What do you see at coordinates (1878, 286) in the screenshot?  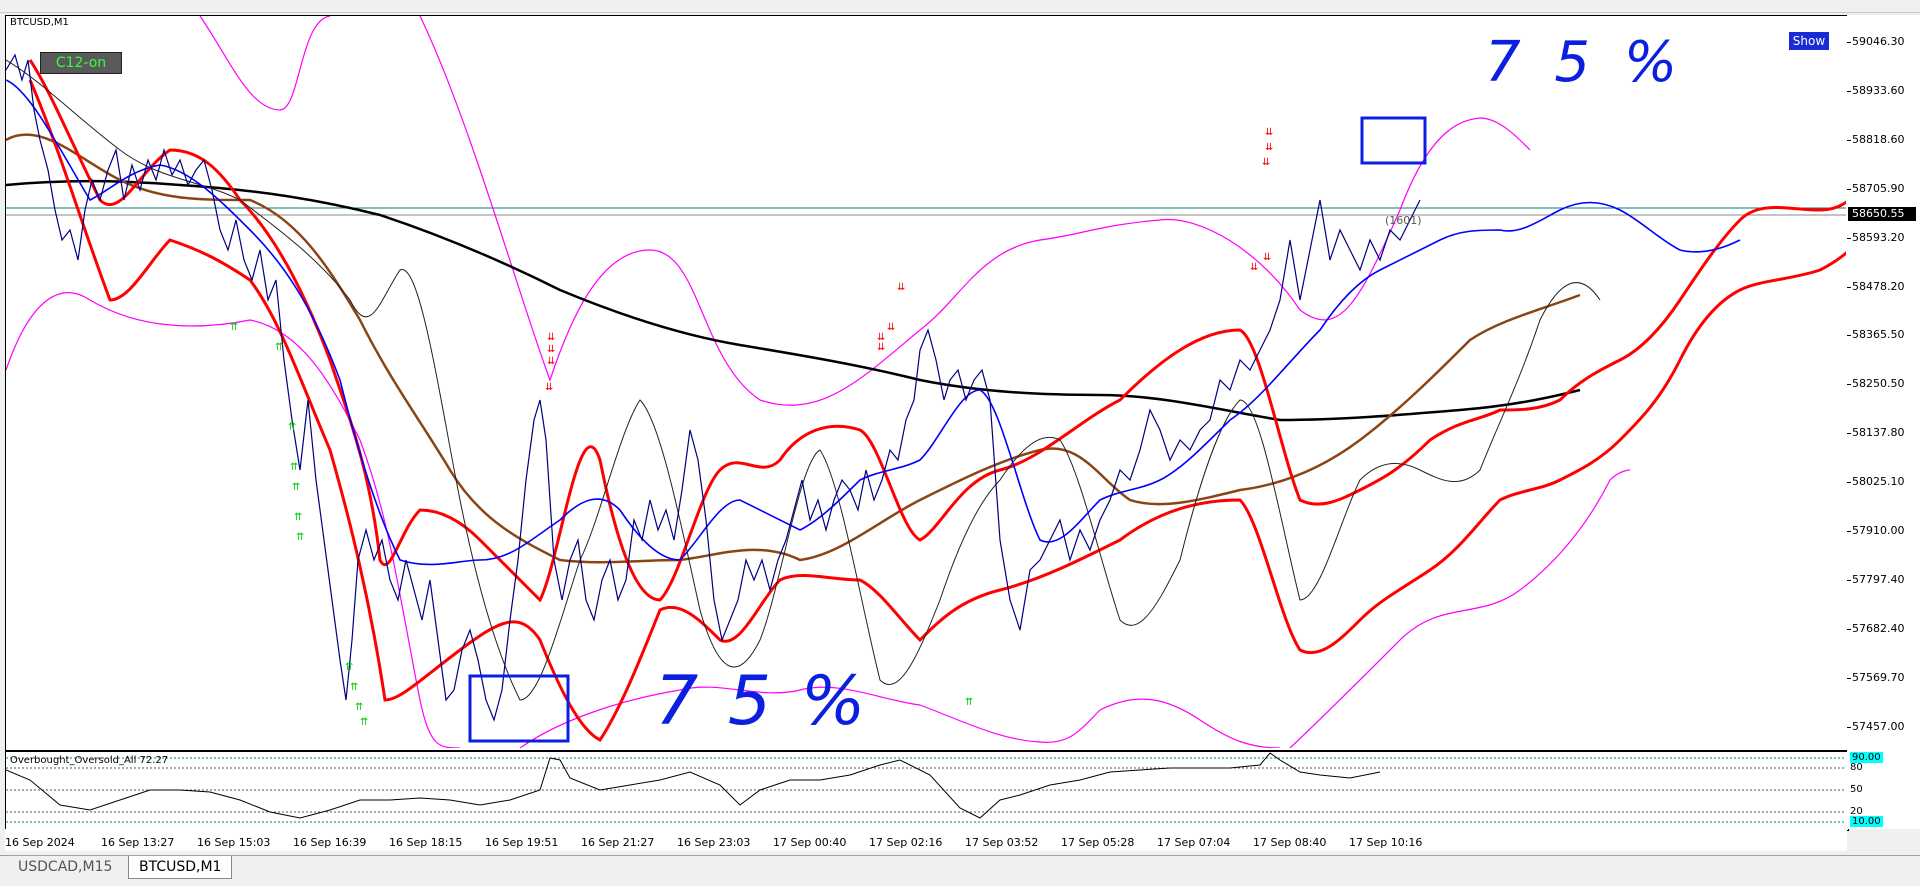 I see `price-label: 58478.20` at bounding box center [1878, 286].